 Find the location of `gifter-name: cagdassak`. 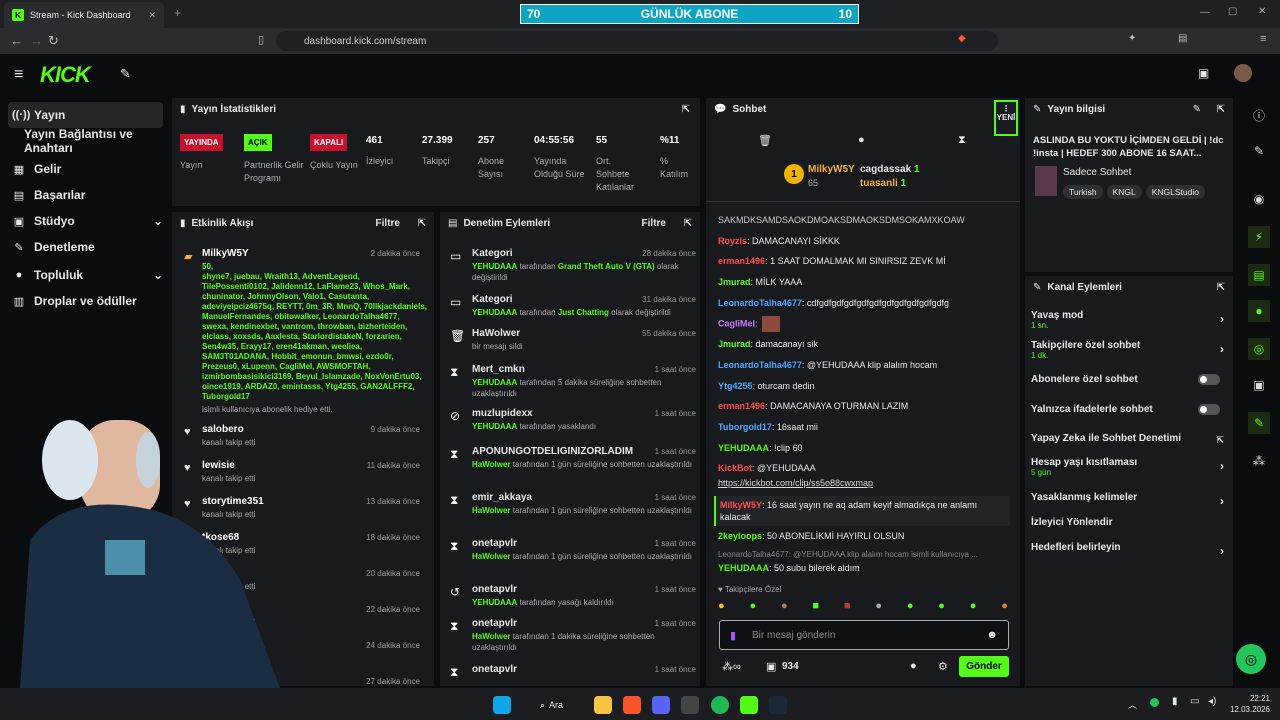

gifter-name: cagdassak is located at coordinates (885, 169).